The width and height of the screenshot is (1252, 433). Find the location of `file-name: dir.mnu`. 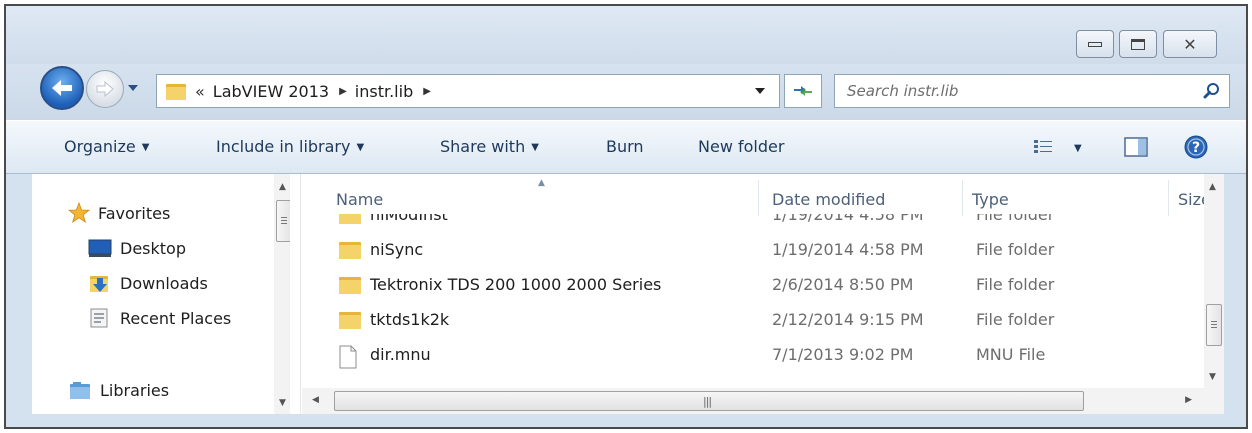

file-name: dir.mnu is located at coordinates (400, 354).